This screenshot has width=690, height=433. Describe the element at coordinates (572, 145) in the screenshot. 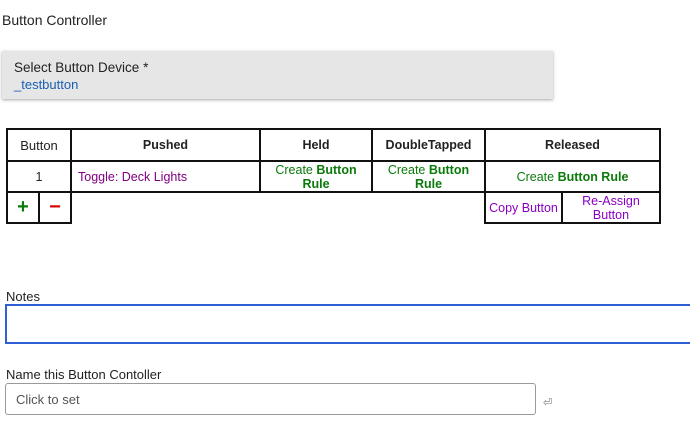

I see `header-released: Released` at that location.